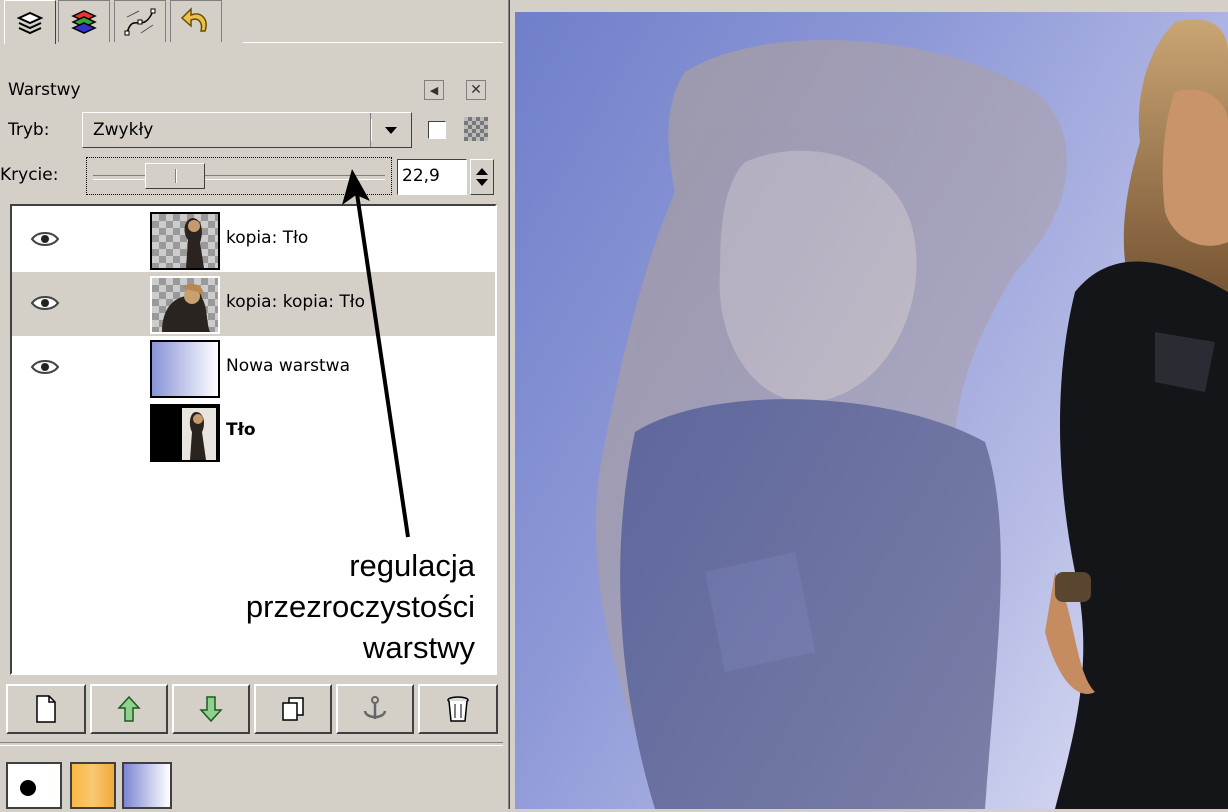  I want to click on anchor-layer-button, so click(375, 709).